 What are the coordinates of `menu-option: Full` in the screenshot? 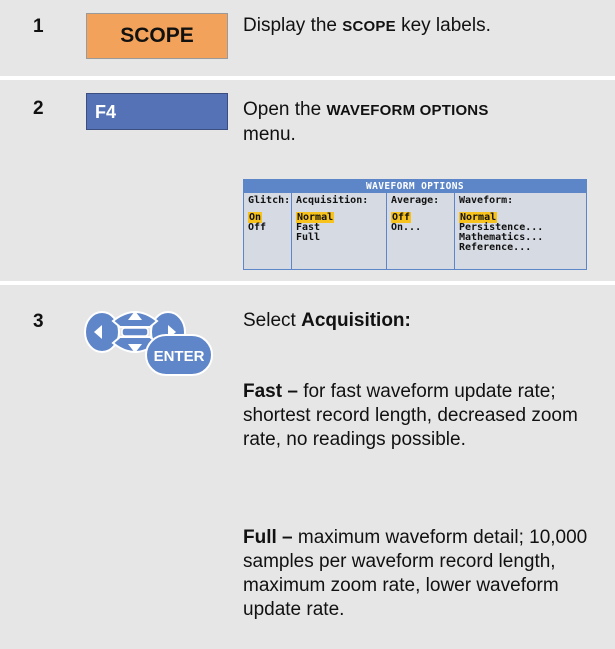 It's located at (339, 238).